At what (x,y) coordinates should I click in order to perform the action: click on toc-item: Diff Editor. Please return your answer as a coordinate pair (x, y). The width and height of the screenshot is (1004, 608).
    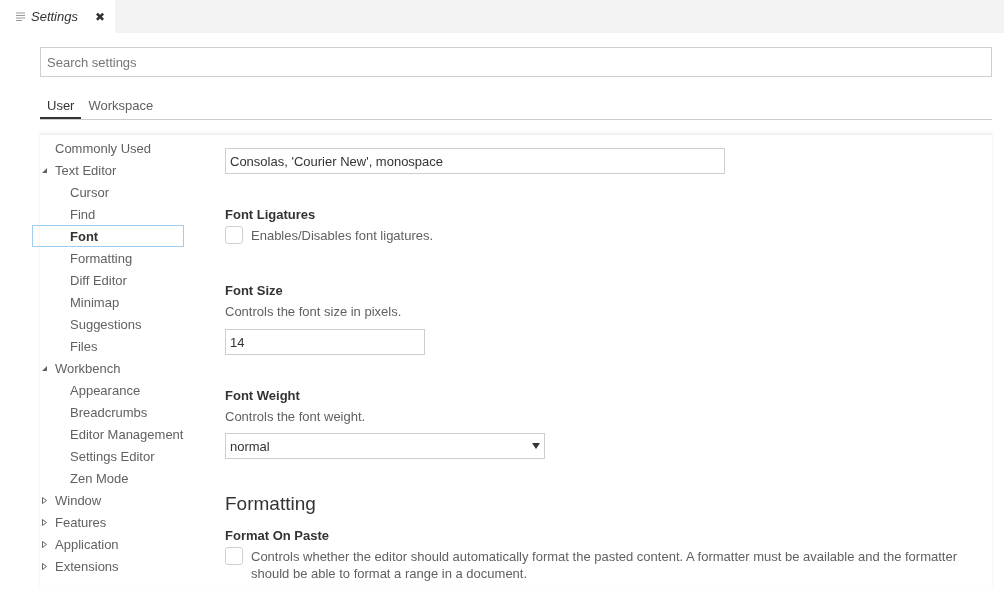
    Looking at the image, I should click on (108, 280).